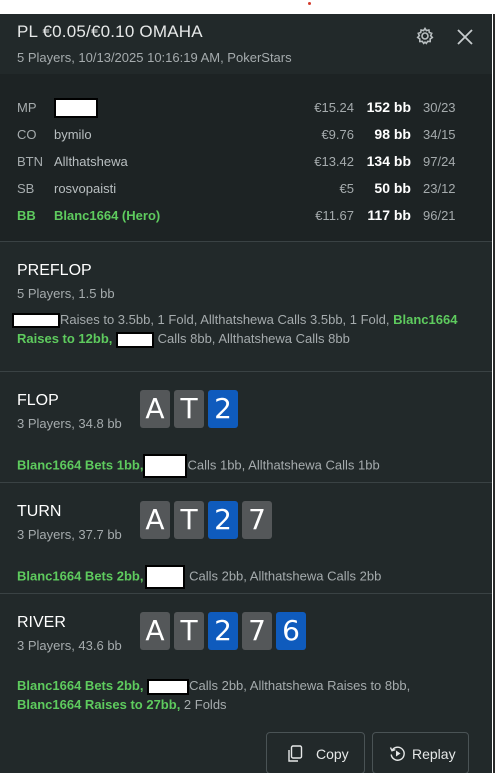 This screenshot has width=500, height=773. I want to click on player-name: Blanc1664 (Hero), so click(107, 215).